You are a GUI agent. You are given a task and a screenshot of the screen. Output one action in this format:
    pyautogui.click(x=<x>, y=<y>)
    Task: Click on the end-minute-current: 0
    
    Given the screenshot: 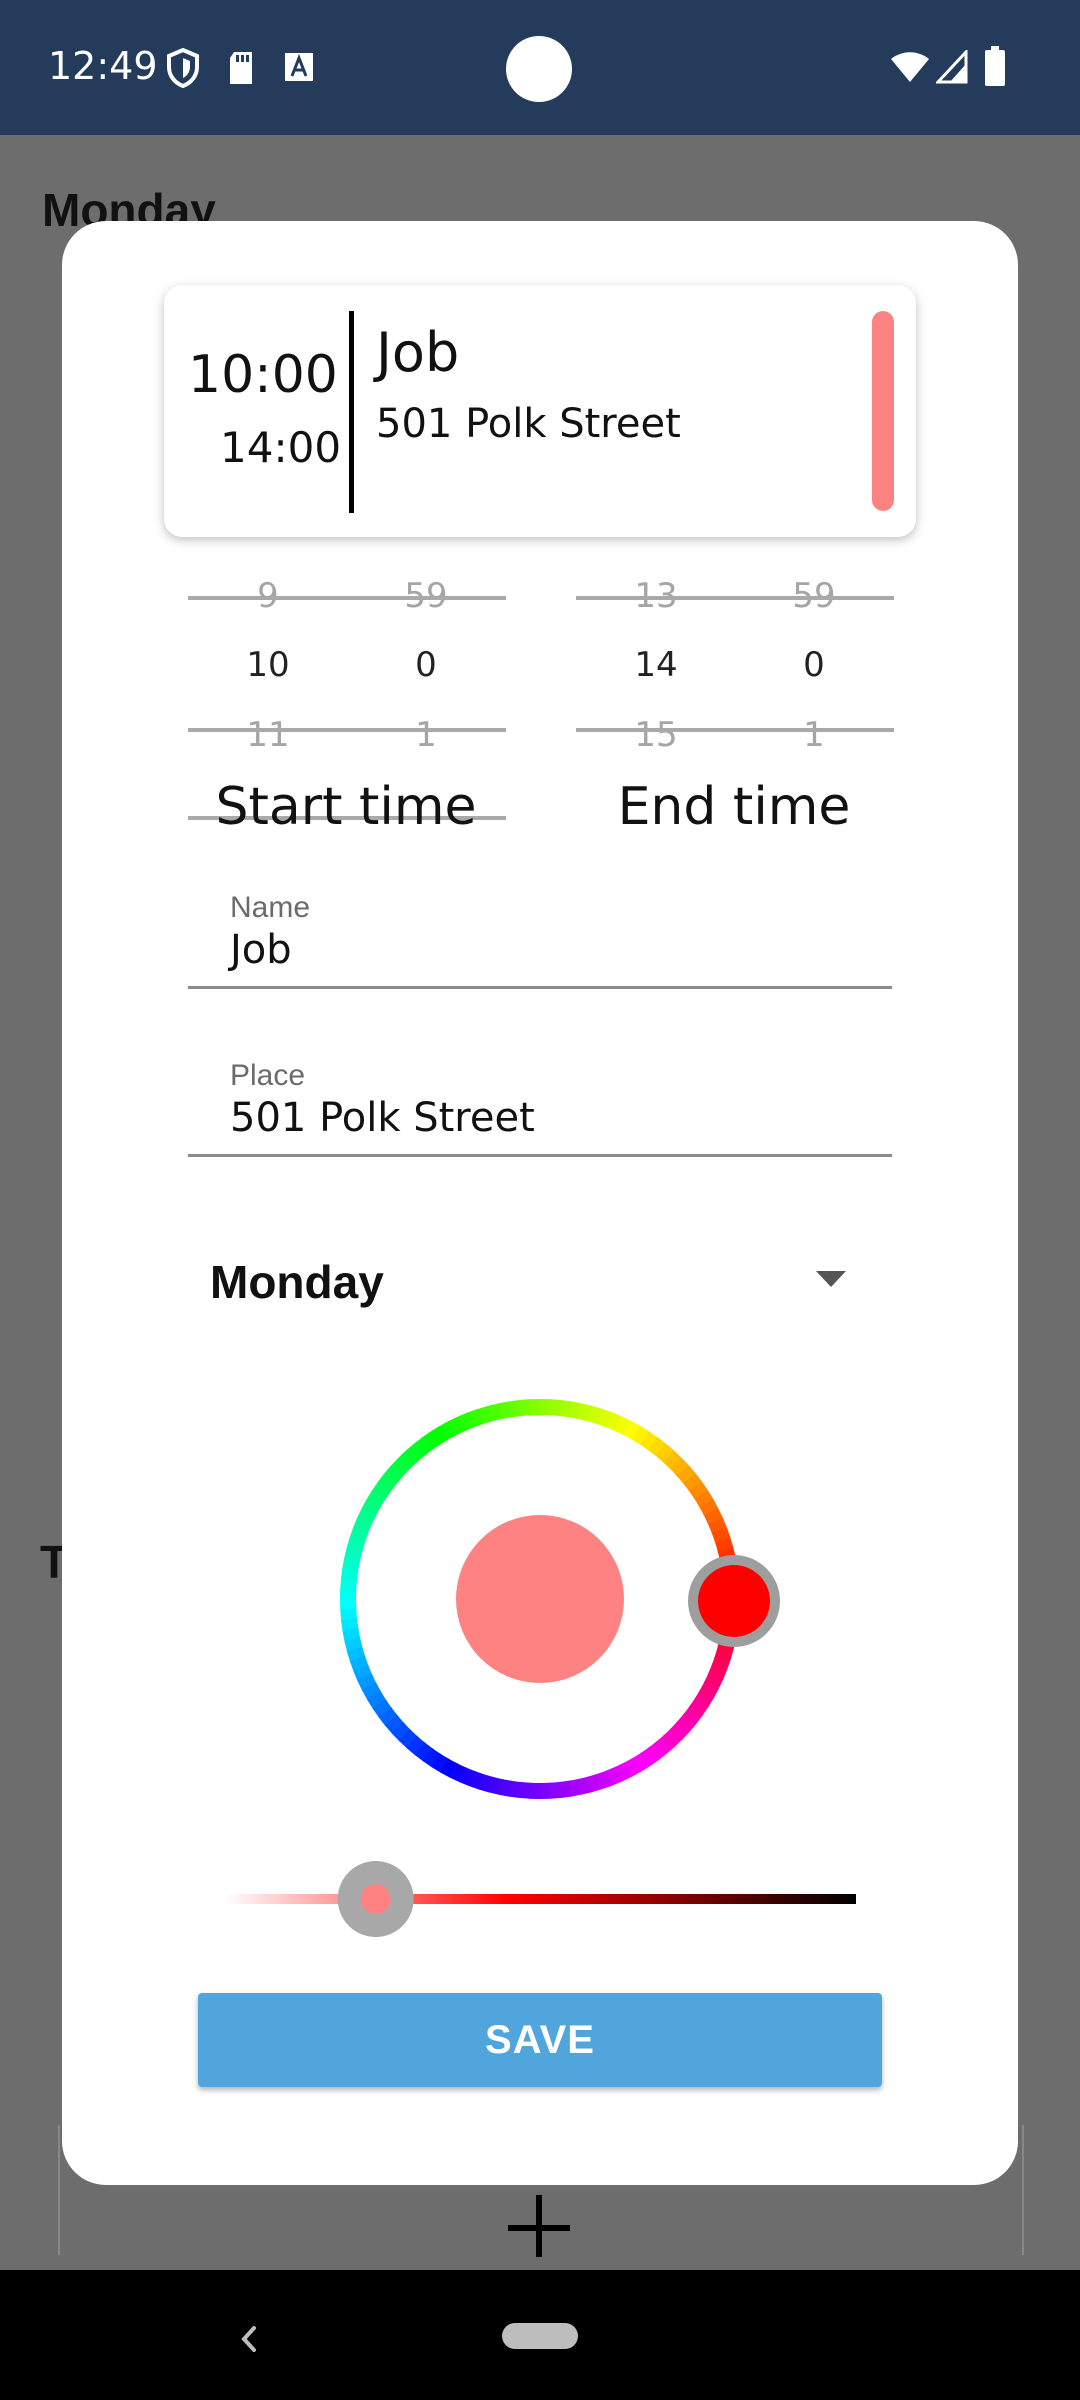 What is the action you would take?
    pyautogui.click(x=814, y=665)
    